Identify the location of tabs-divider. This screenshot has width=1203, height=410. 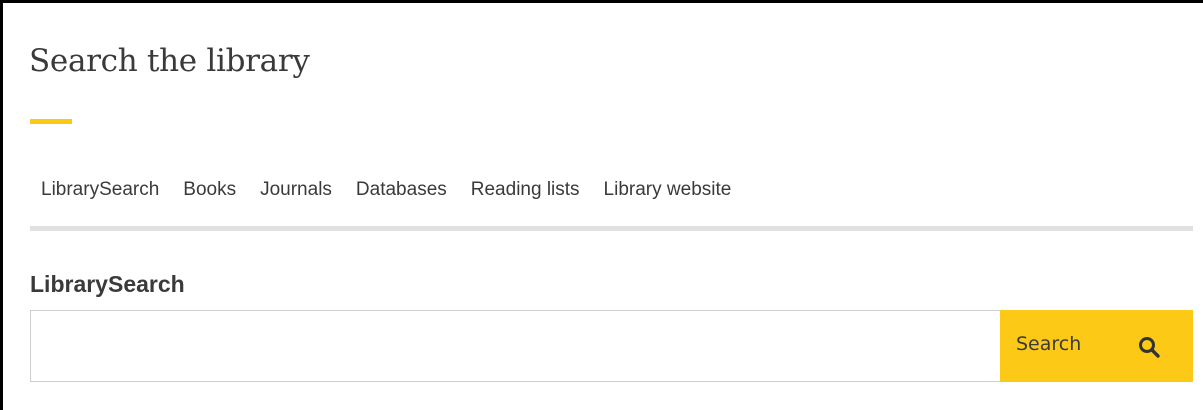
(611, 228).